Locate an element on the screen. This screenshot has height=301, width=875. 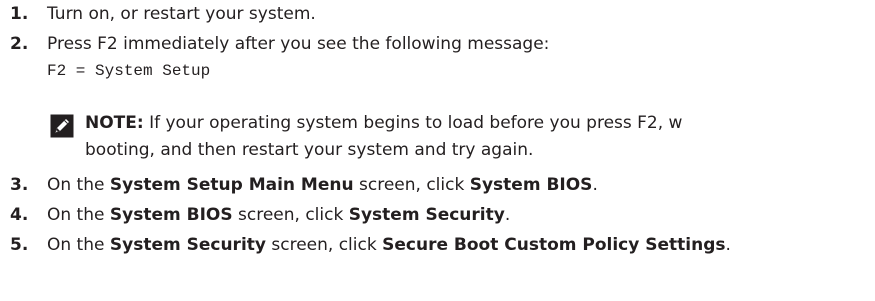
code-message: F2 = System Setup is located at coordinates (129, 71).